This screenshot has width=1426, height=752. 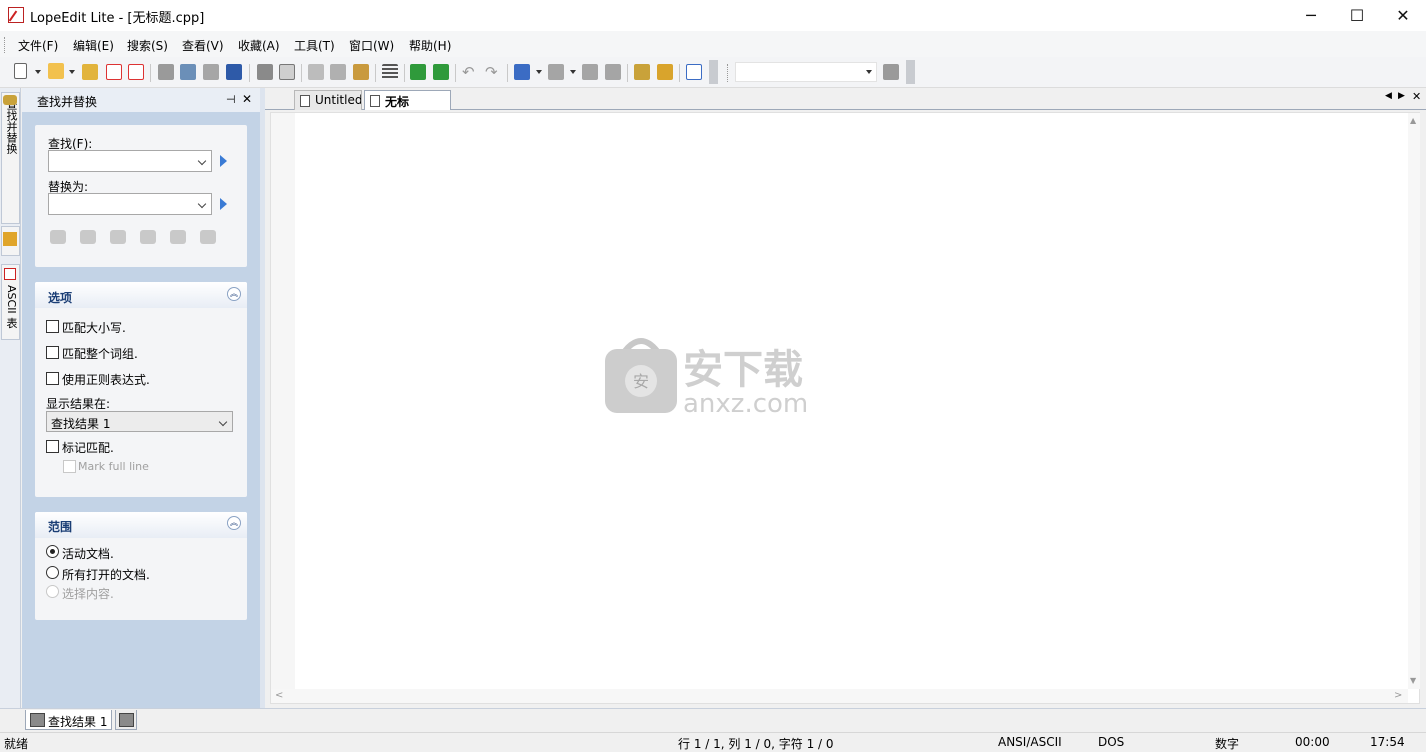 What do you see at coordinates (203, 45) in the screenshot?
I see `menu-view: 查看(V)` at bounding box center [203, 45].